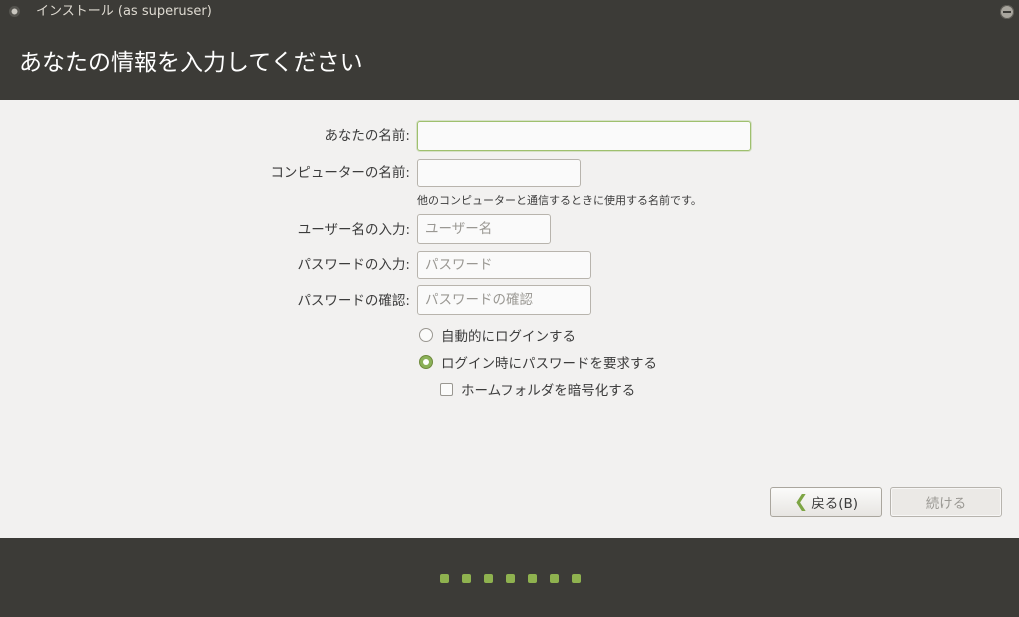  What do you see at coordinates (504, 265) in the screenshot?
I see `password-input` at bounding box center [504, 265].